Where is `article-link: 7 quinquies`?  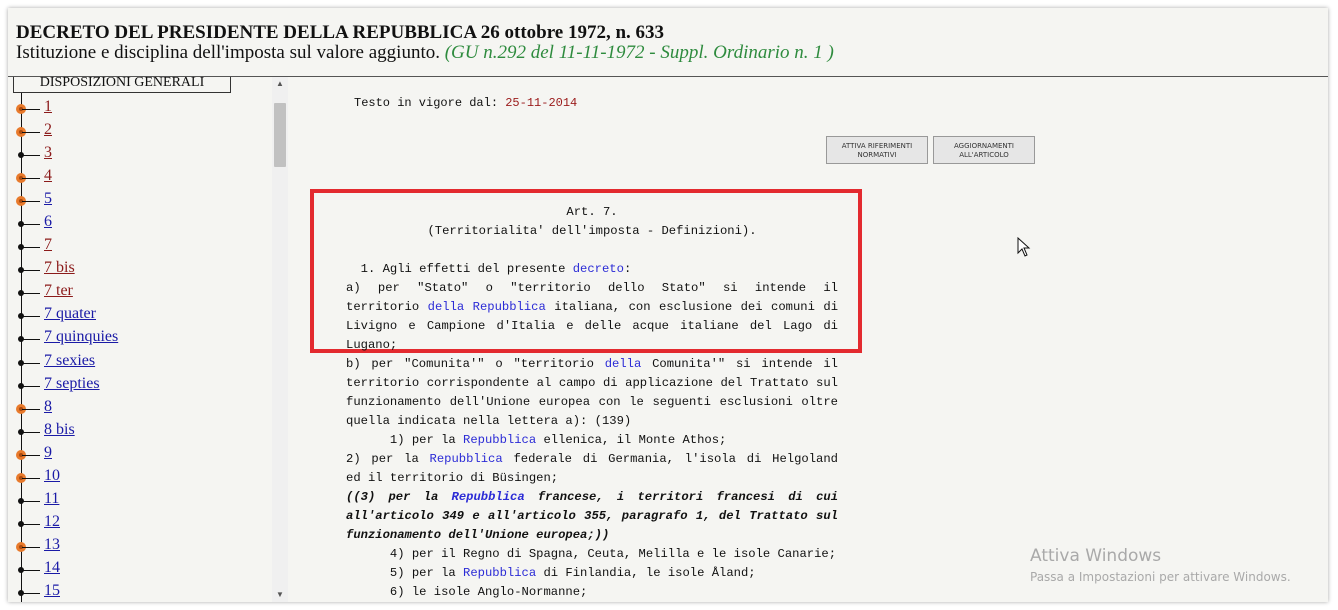
article-link: 7 quinquies is located at coordinates (81, 337).